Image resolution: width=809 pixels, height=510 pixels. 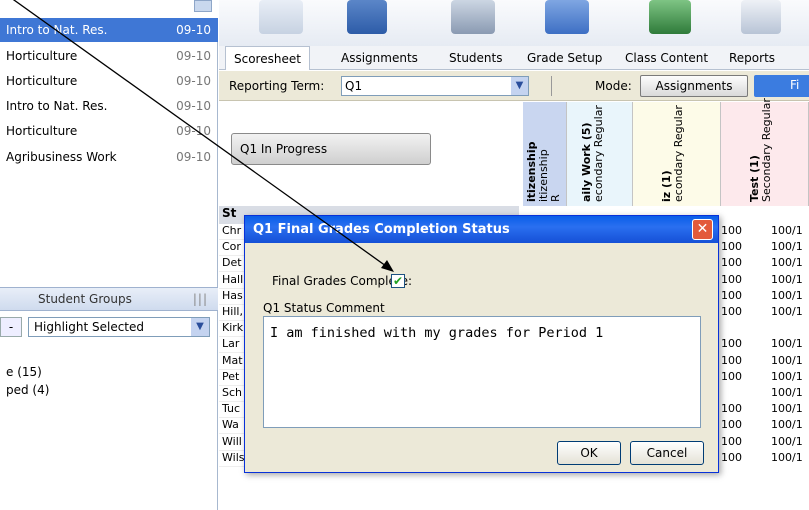 I want to click on highlight-row: - Highlight Selected ▼, so click(x=109, y=327).